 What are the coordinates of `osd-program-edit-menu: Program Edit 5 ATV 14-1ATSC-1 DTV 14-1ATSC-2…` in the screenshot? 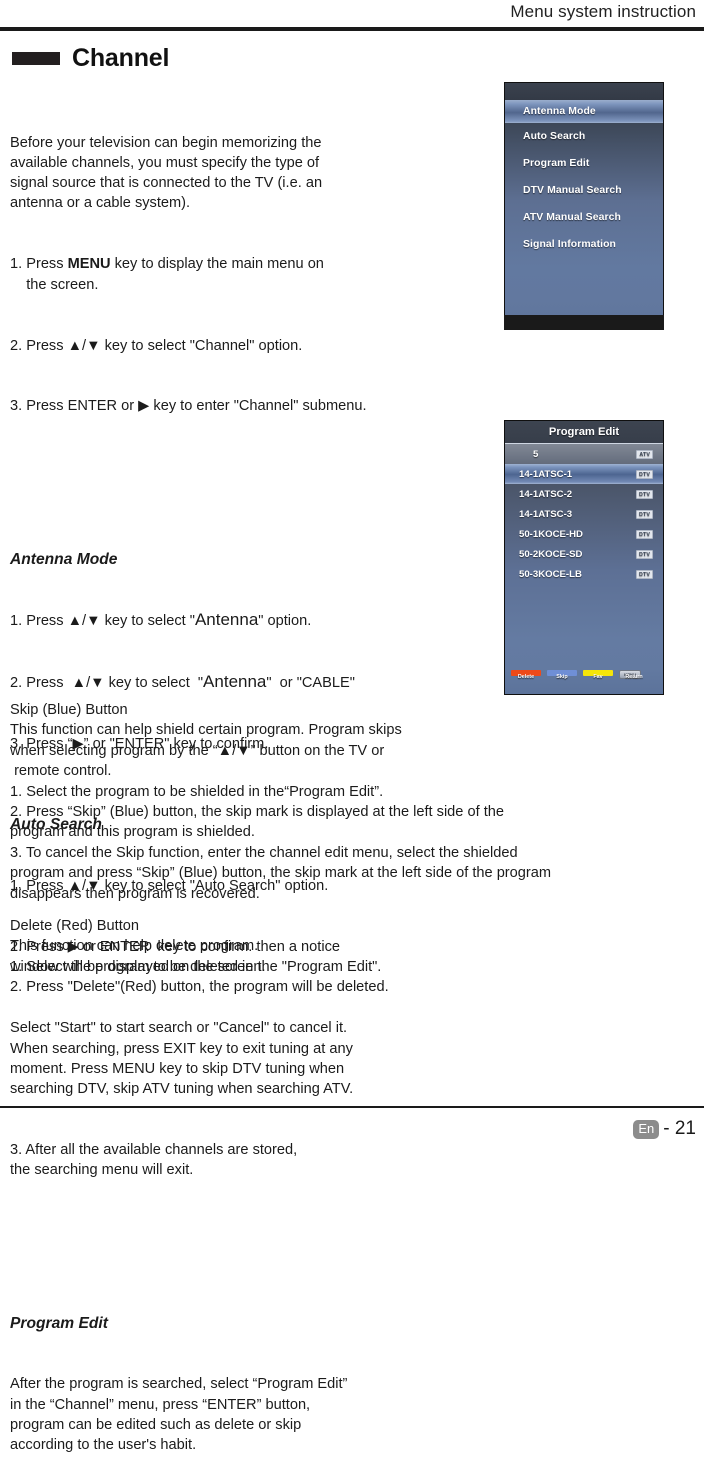 It's located at (584, 557).